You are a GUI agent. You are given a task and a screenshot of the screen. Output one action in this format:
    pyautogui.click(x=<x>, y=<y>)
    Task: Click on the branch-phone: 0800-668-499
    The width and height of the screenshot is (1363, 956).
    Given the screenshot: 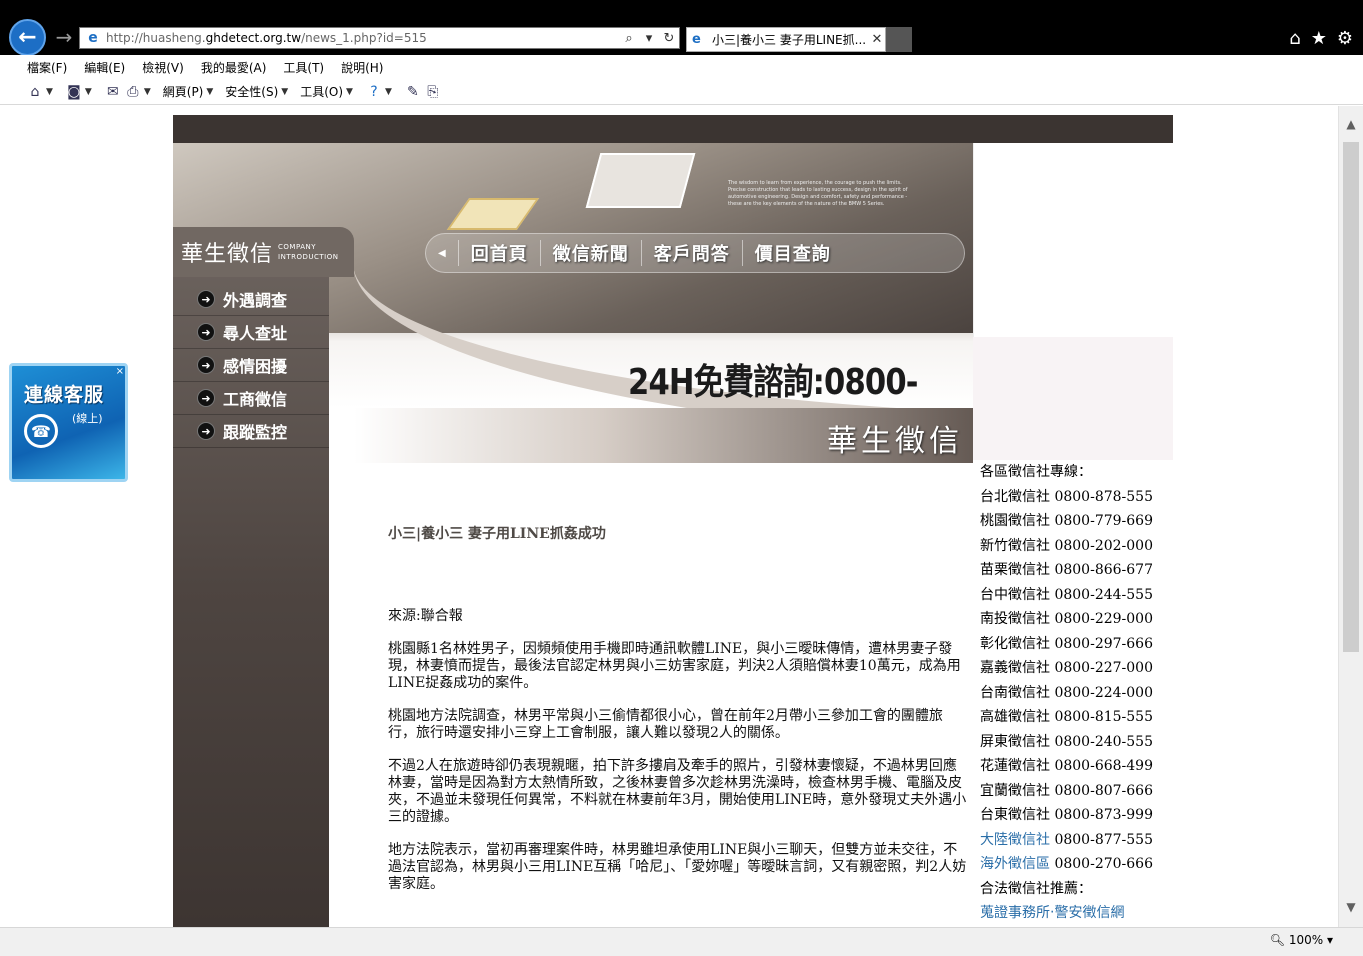 What is the action you would take?
    pyautogui.click(x=1103, y=766)
    